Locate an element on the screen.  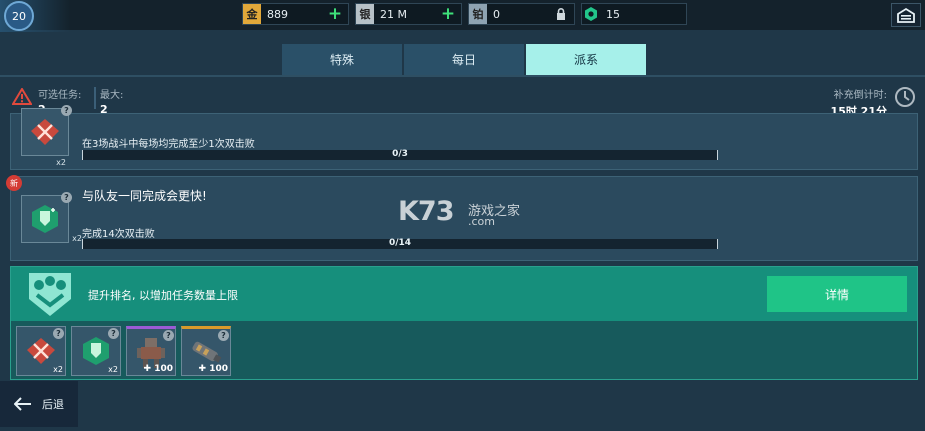
weapon-icon is located at coordinates (207, 352).